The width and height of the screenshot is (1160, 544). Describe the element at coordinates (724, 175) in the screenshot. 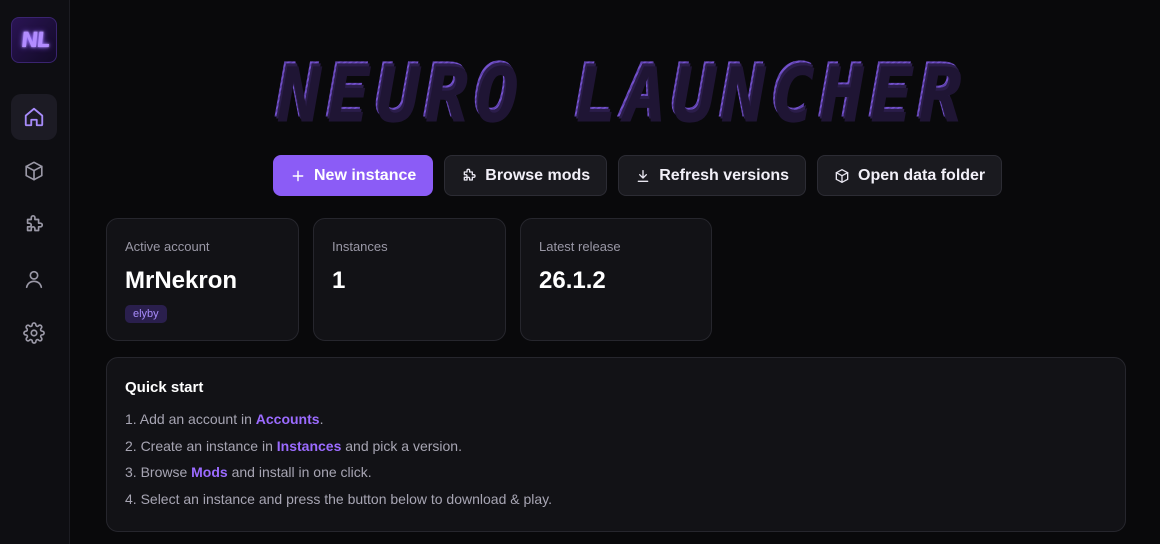

I see `refresh-versions-label: Refresh versions` at that location.